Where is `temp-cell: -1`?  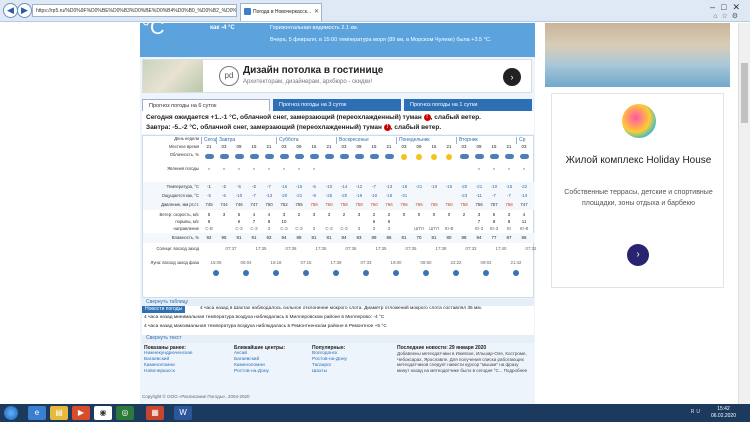
temp-cell: -1 is located at coordinates (209, 186).